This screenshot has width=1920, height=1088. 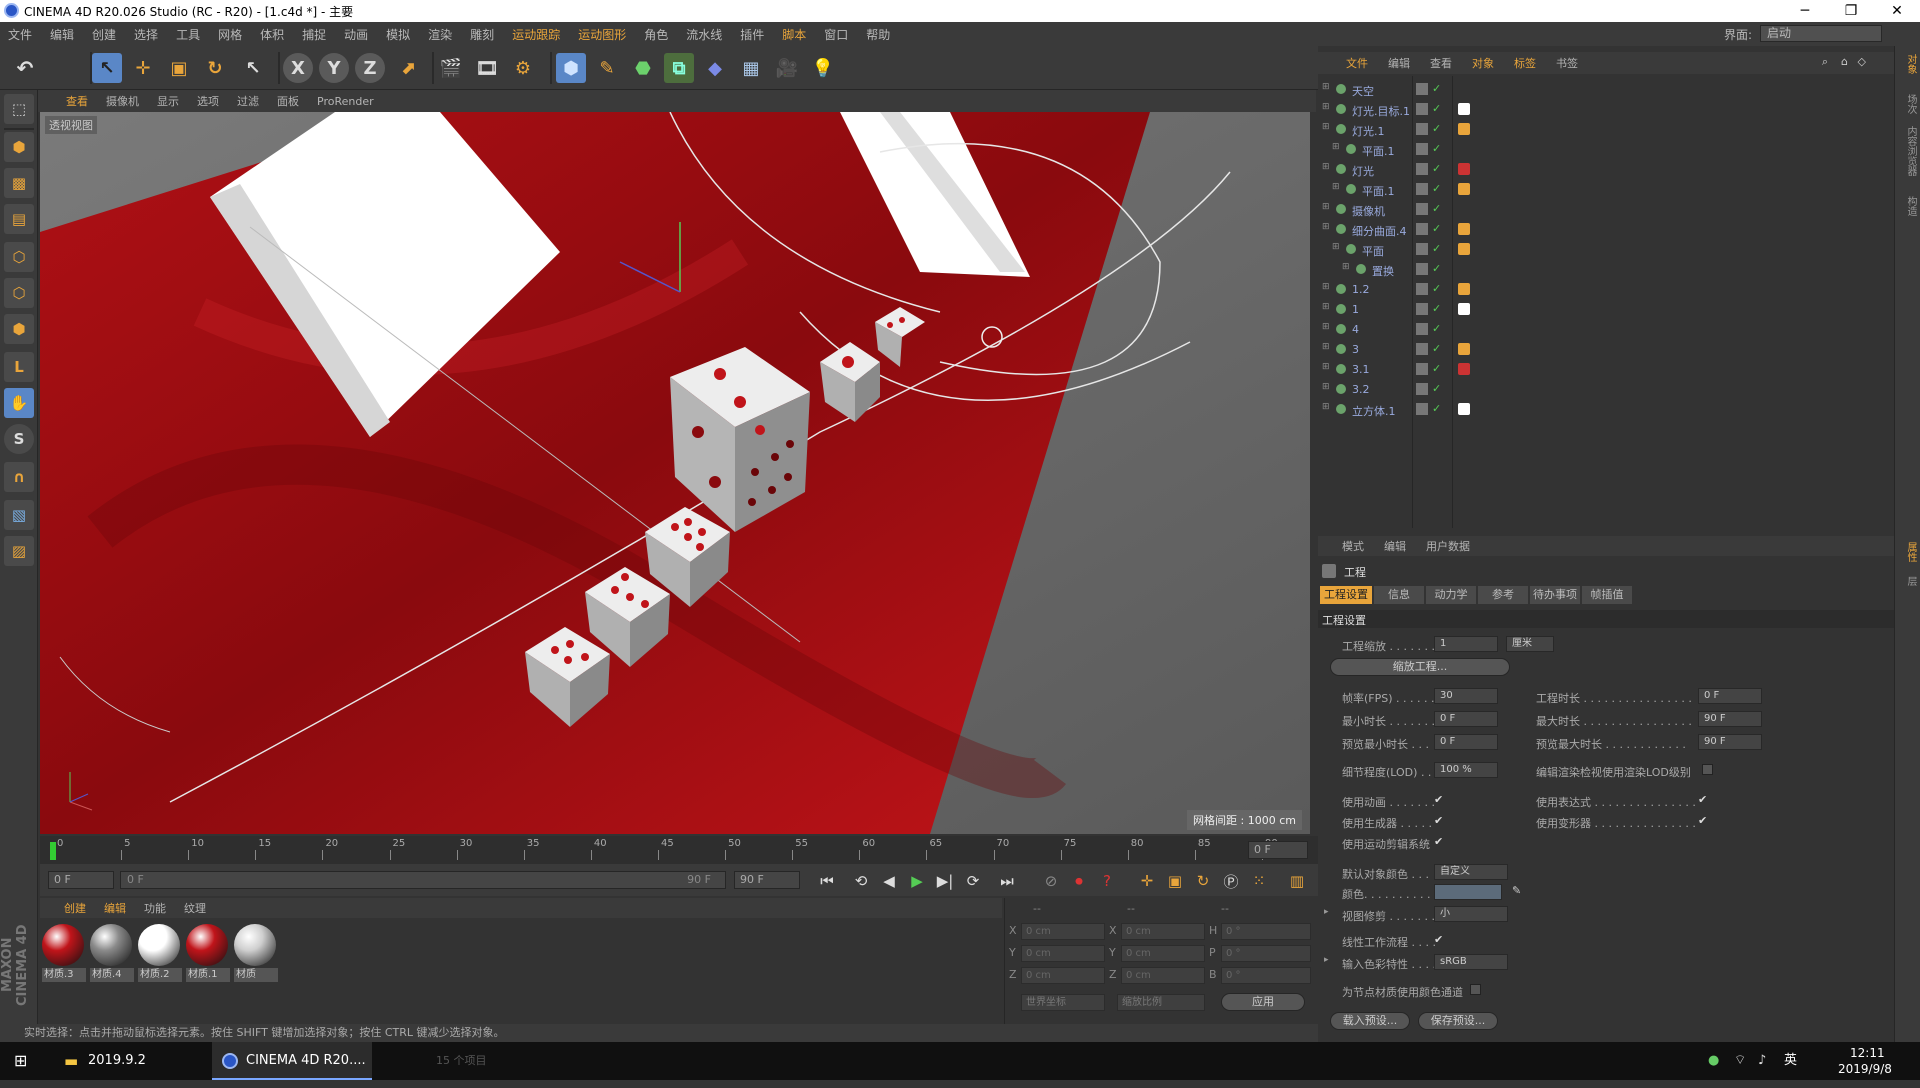 What do you see at coordinates (1399, 595) in the screenshot?
I see `tab-info: 信息` at bounding box center [1399, 595].